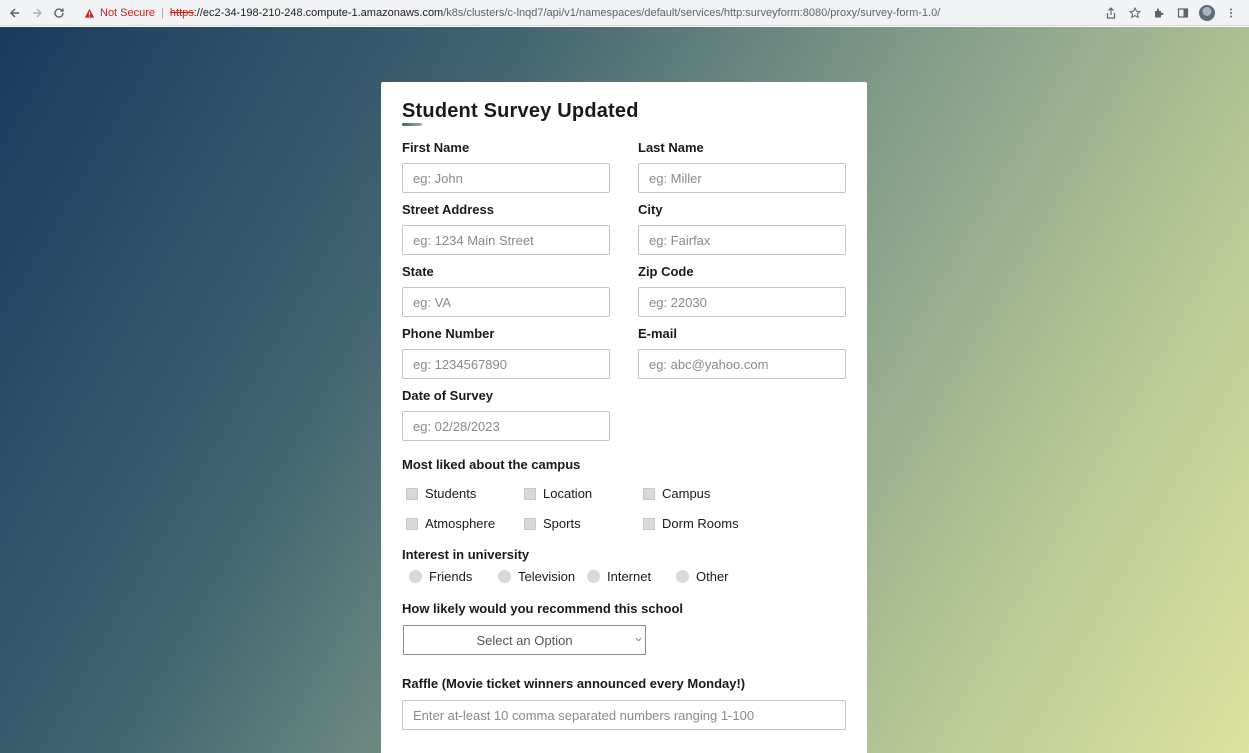  I want to click on street-group: Street Address, so click(506, 228).